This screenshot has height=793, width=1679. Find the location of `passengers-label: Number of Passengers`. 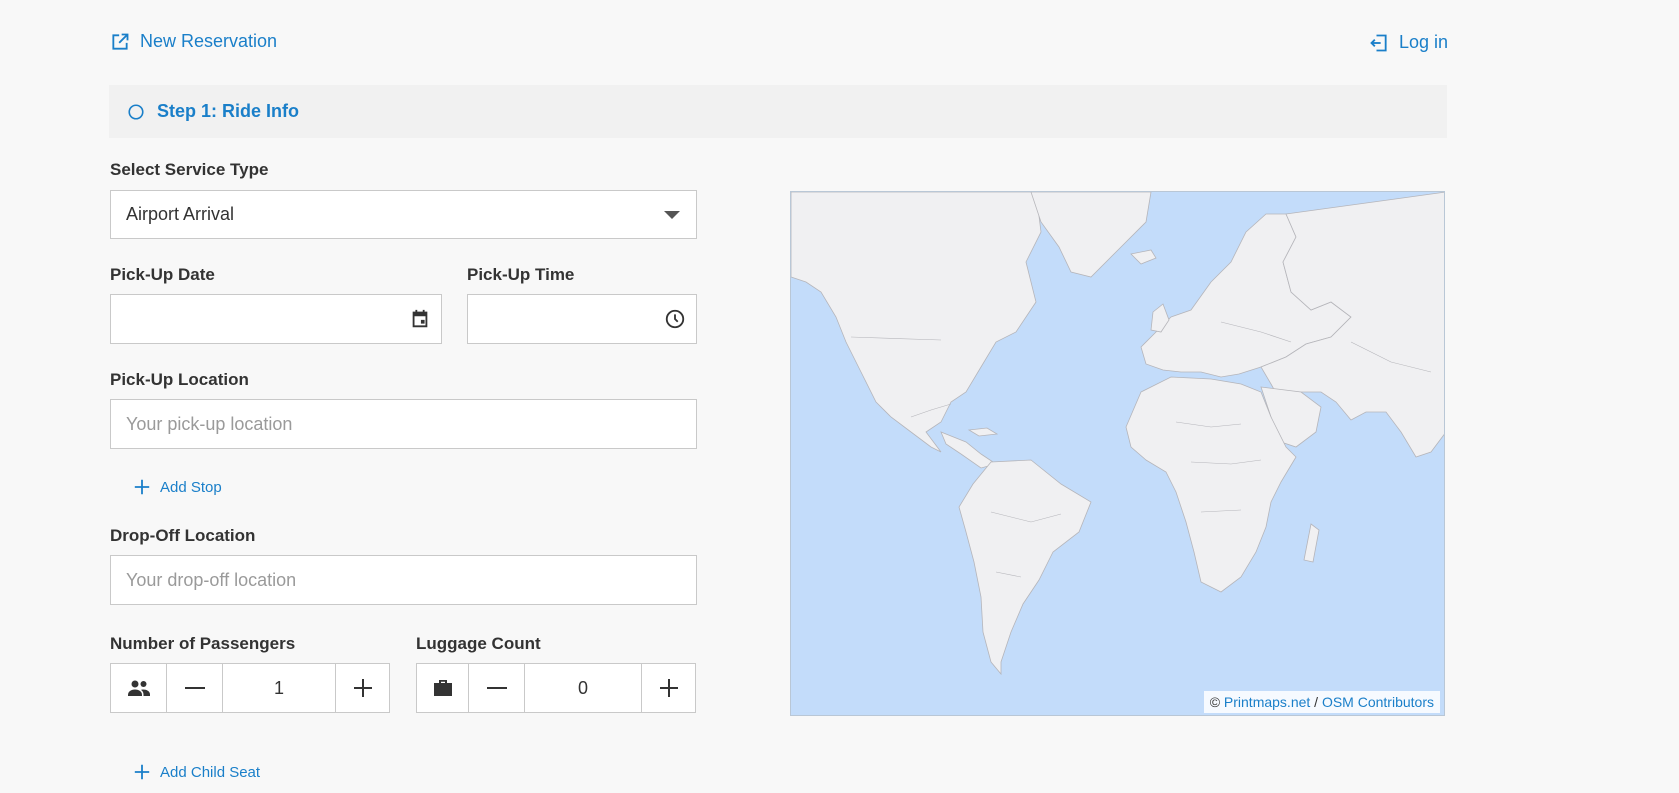

passengers-label: Number of Passengers is located at coordinates (203, 643).